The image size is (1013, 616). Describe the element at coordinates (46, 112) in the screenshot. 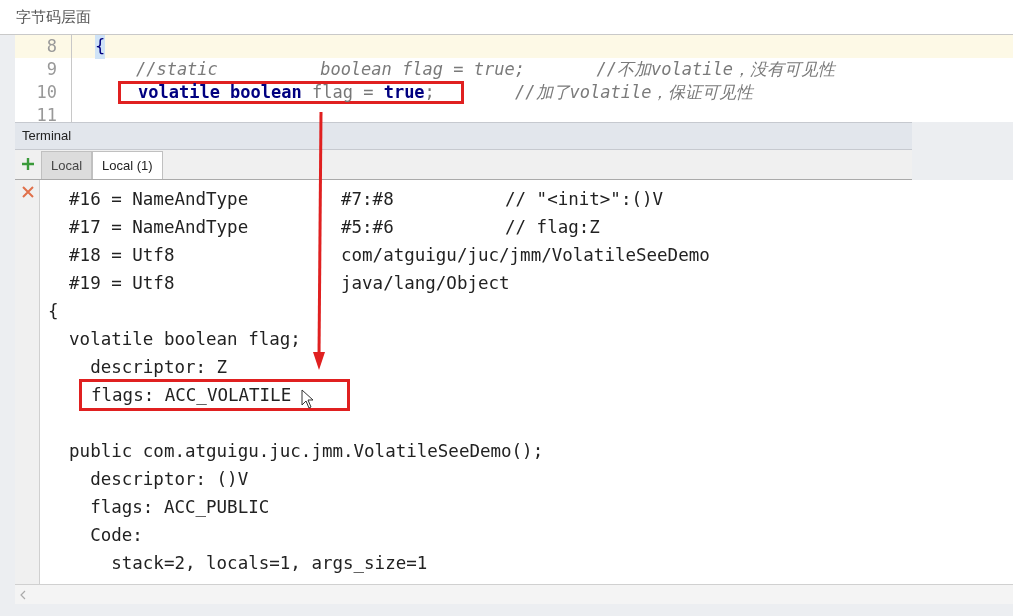

I see `line-number: 11` at that location.